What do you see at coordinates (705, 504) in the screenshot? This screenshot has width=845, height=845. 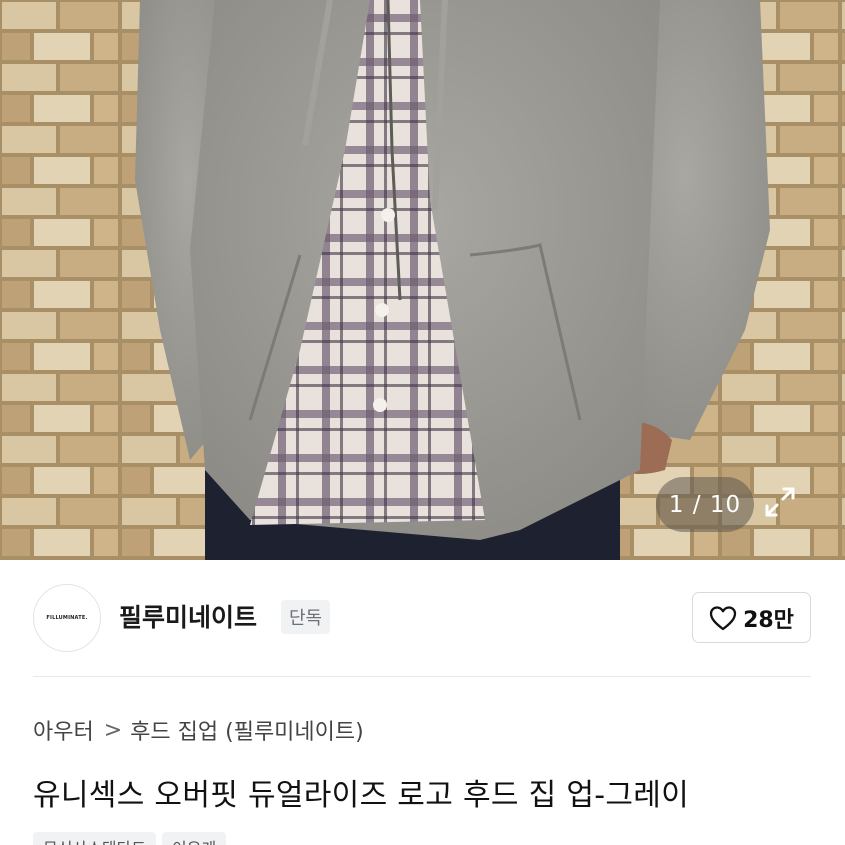 I see `image-counter: 1 / 10` at bounding box center [705, 504].